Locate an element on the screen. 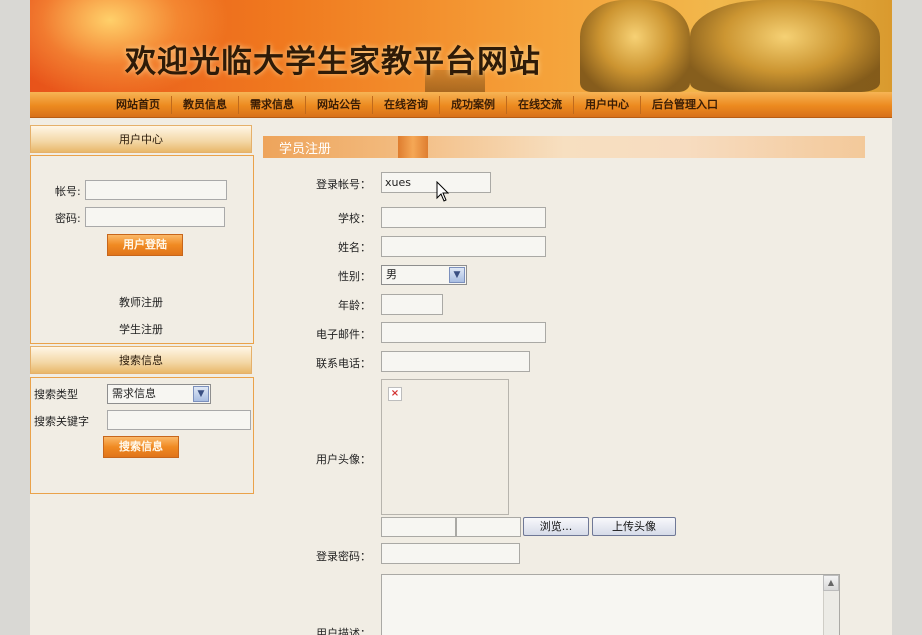  phone-label: 联系电话： is located at coordinates (343, 363).